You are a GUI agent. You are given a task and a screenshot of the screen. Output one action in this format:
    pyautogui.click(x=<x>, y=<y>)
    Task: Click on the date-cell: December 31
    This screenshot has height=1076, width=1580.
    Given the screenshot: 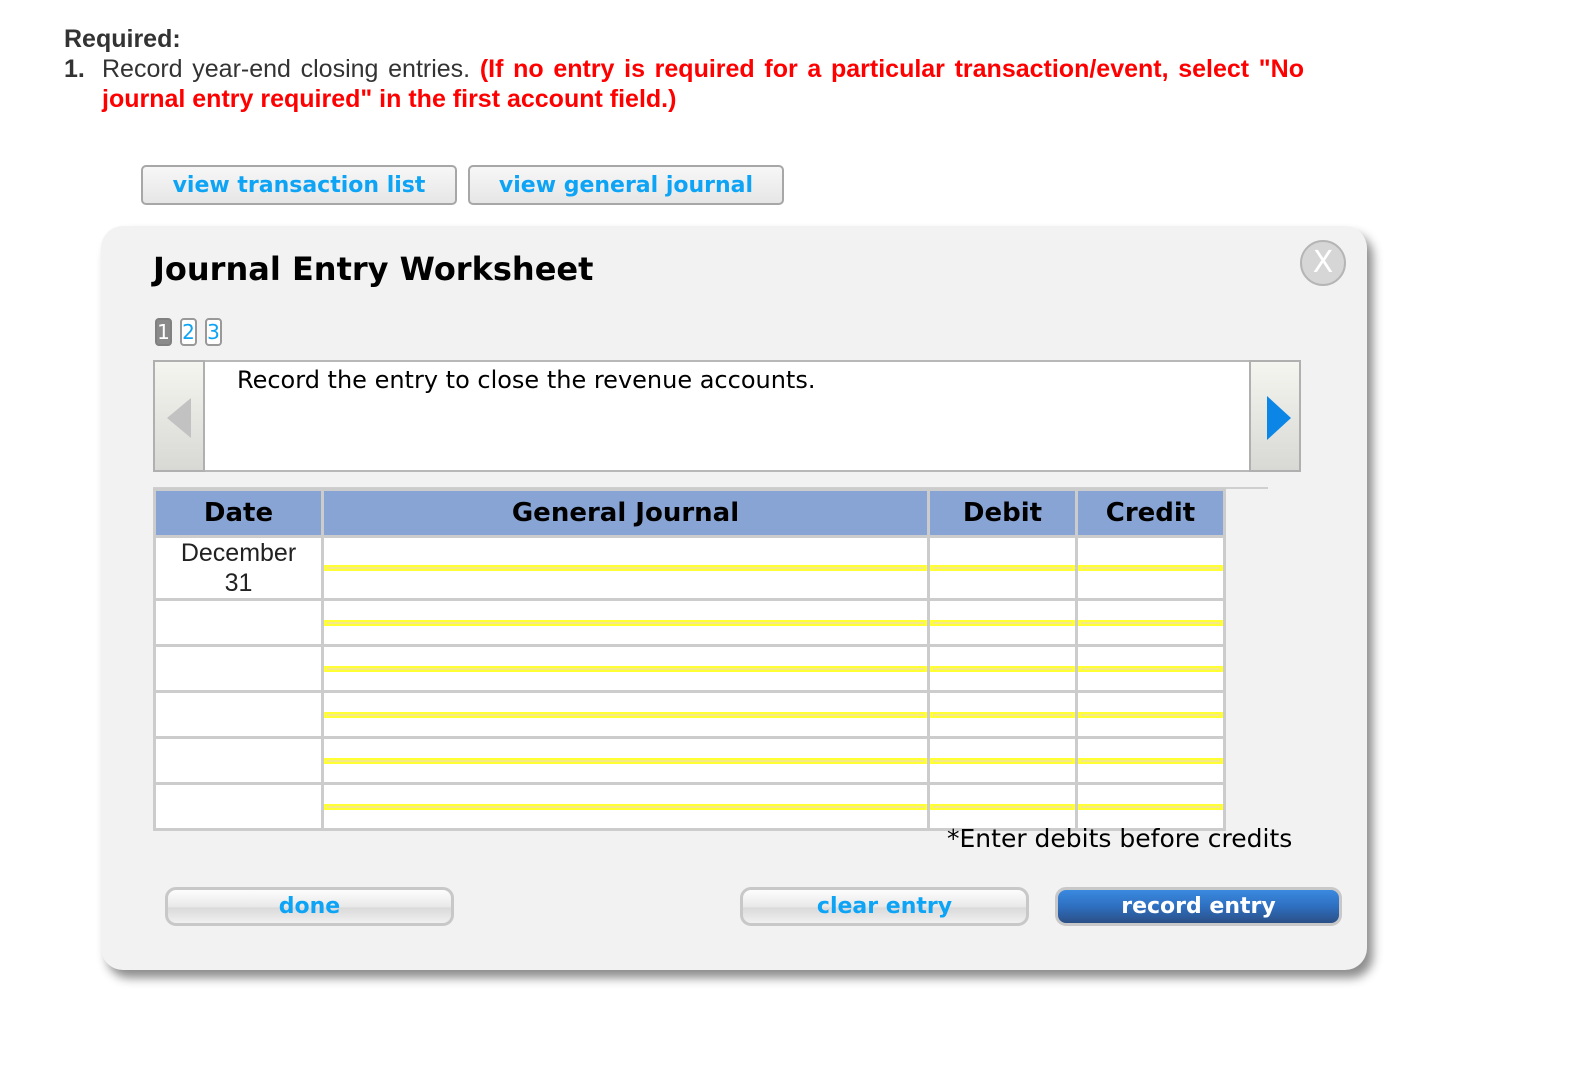 What is the action you would take?
    pyautogui.click(x=238, y=568)
    